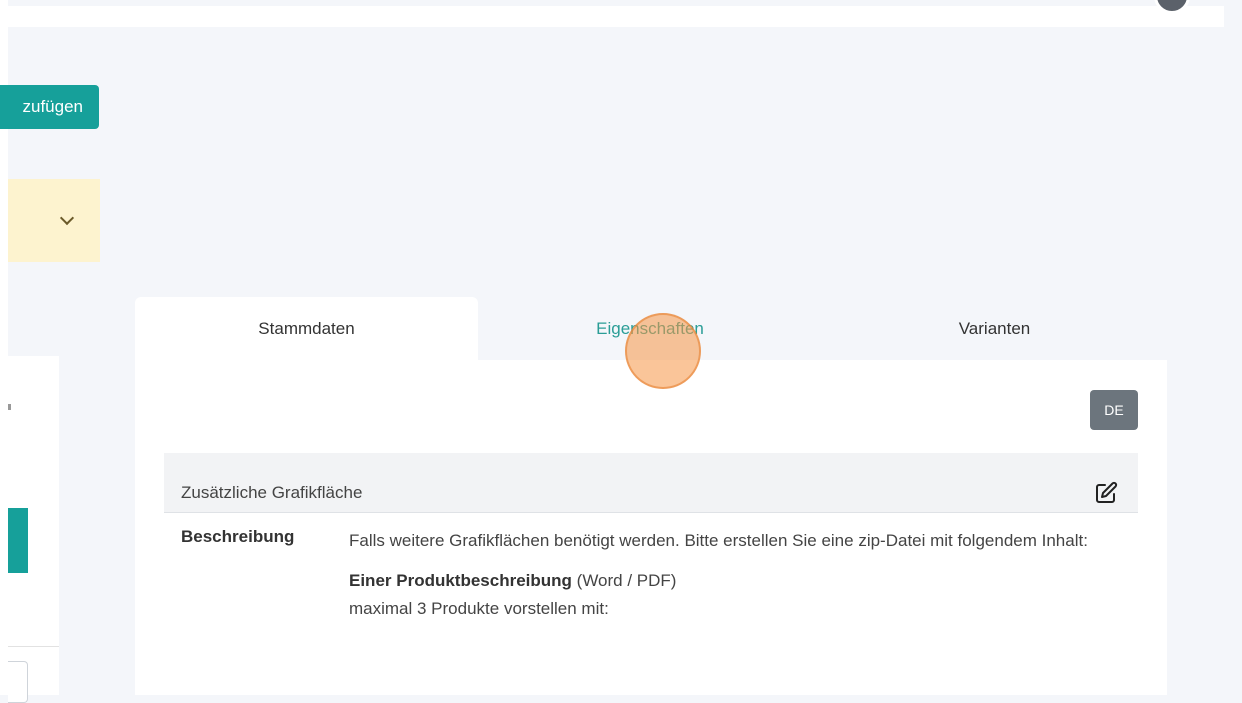 Image resolution: width=1242 pixels, height=703 pixels. I want to click on edit-icon, so click(1106, 493).